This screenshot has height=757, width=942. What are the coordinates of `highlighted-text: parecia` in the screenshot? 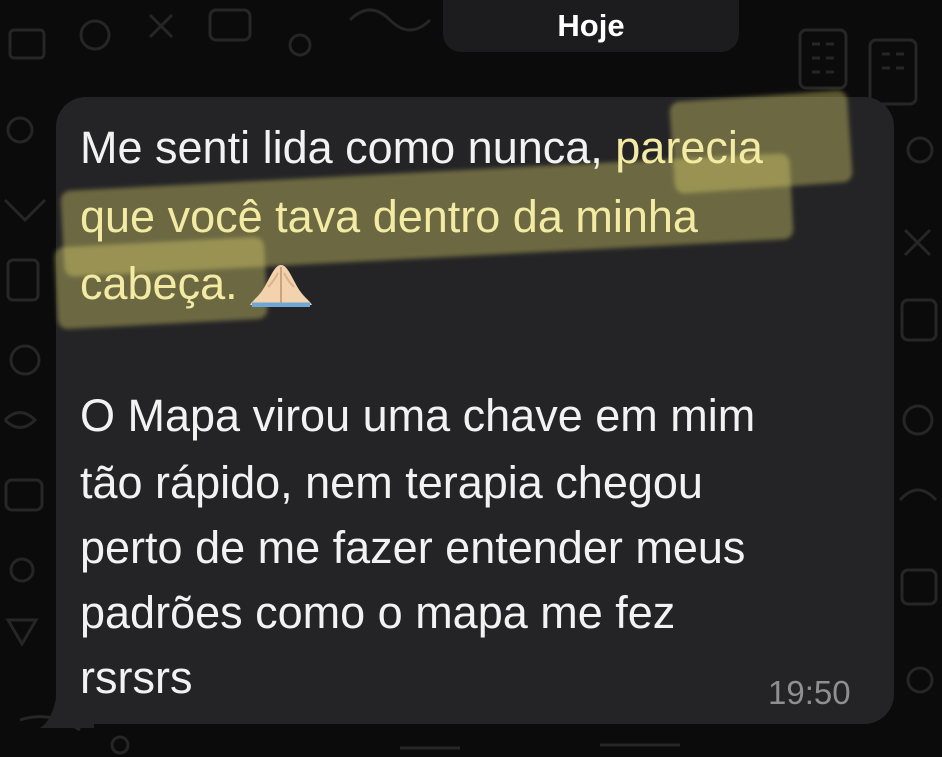 It's located at (682, 147).